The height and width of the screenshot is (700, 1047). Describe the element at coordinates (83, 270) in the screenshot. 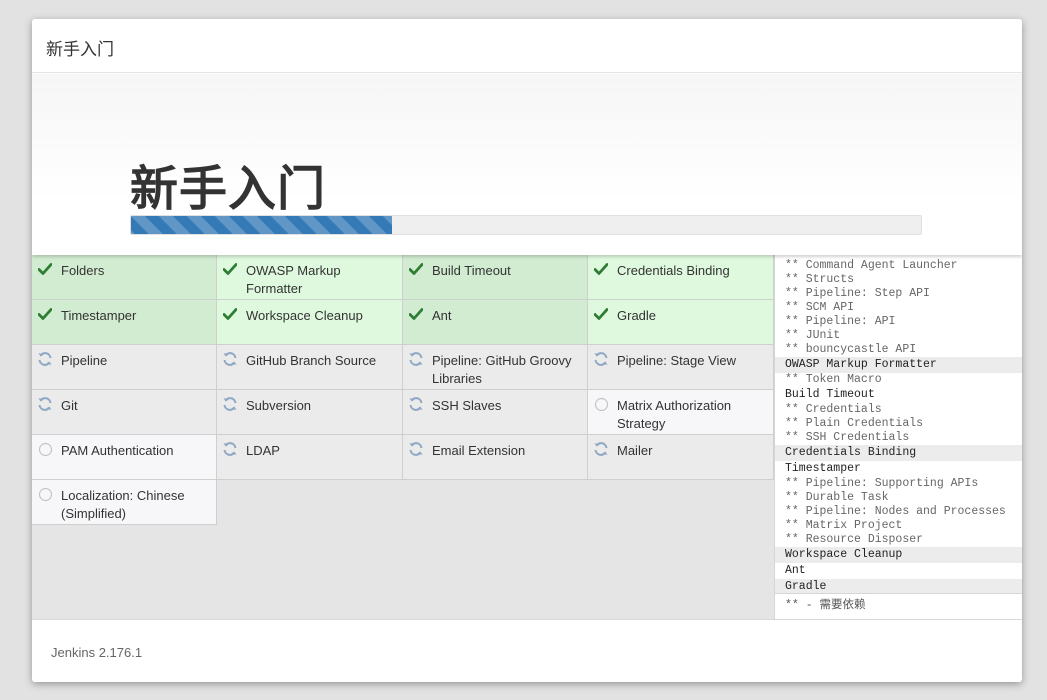

I see `plugin-name: Folders` at that location.